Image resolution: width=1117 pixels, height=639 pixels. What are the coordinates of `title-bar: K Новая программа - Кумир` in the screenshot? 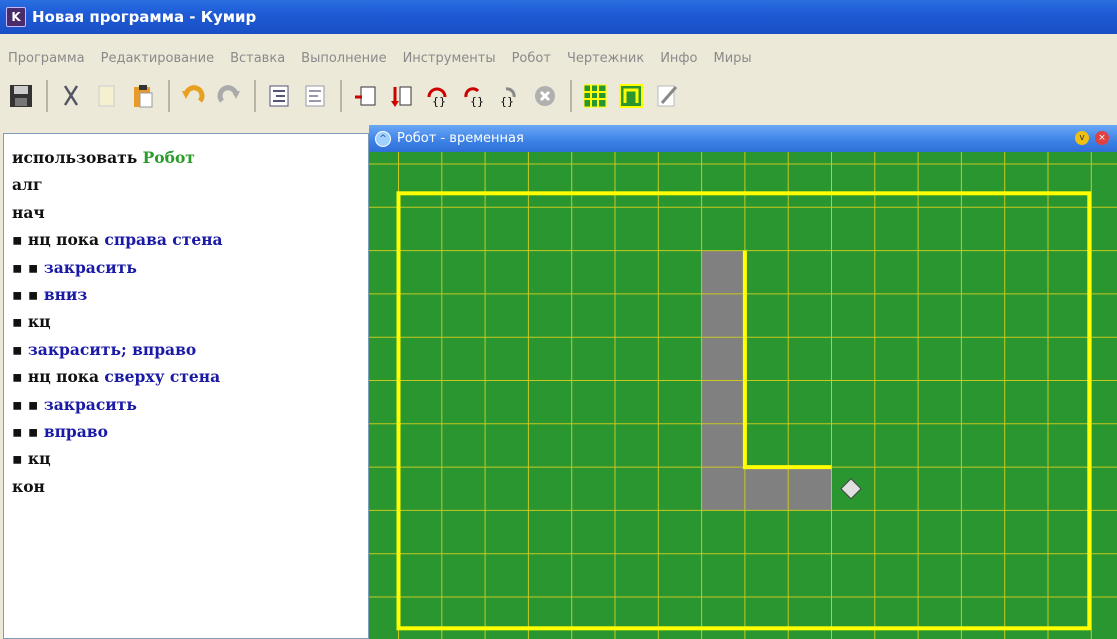 It's located at (558, 17).